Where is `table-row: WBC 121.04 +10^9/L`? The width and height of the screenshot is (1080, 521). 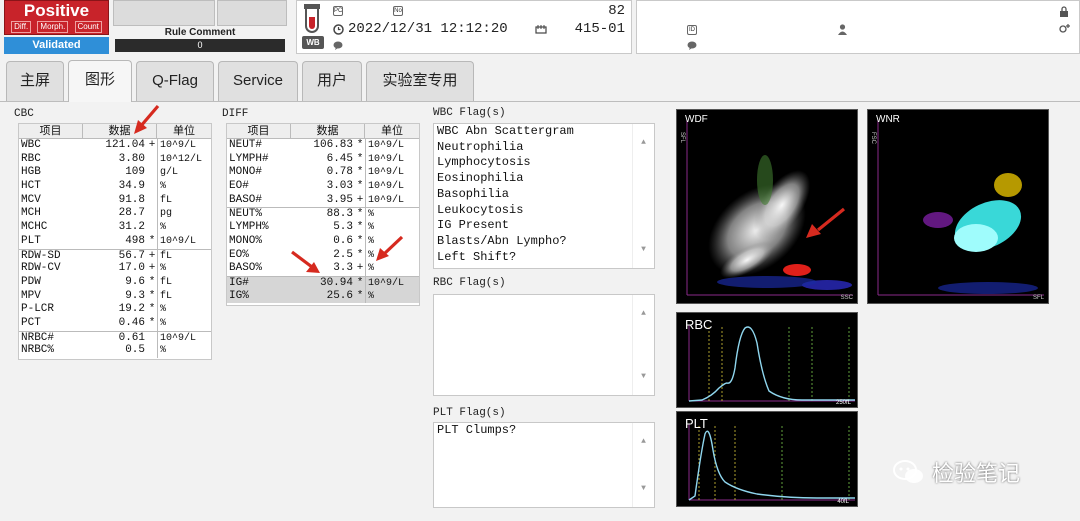
table-row: WBC 121.04 +10^9/L is located at coordinates (115, 146).